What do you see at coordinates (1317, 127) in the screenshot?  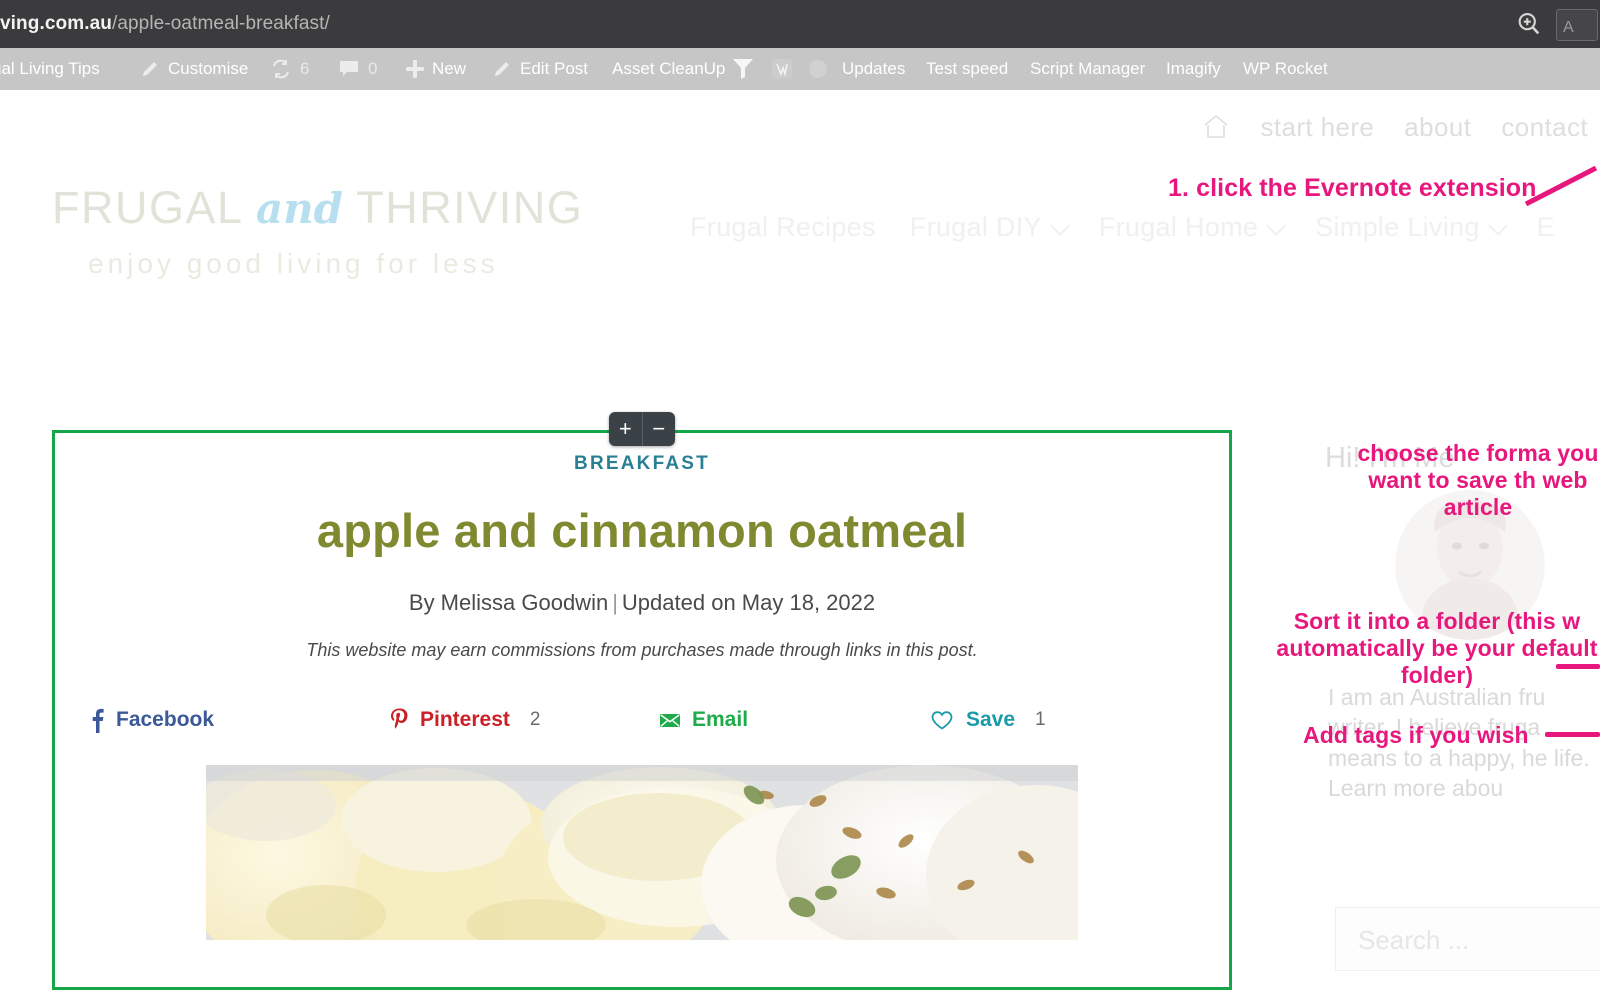 I see `nav-start-here: start here` at bounding box center [1317, 127].